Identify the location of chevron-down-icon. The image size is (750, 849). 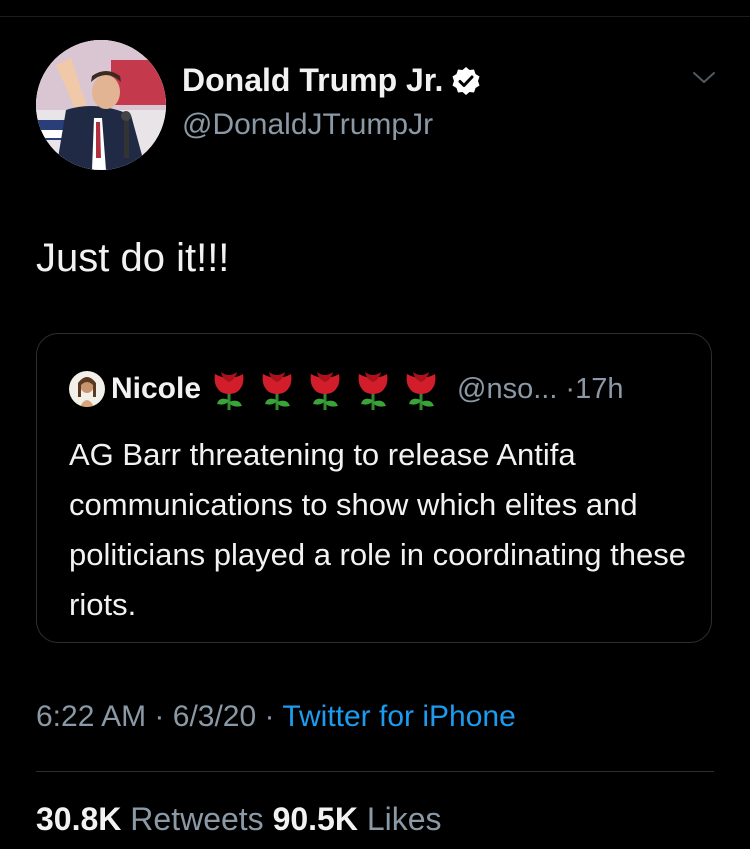
(704, 78).